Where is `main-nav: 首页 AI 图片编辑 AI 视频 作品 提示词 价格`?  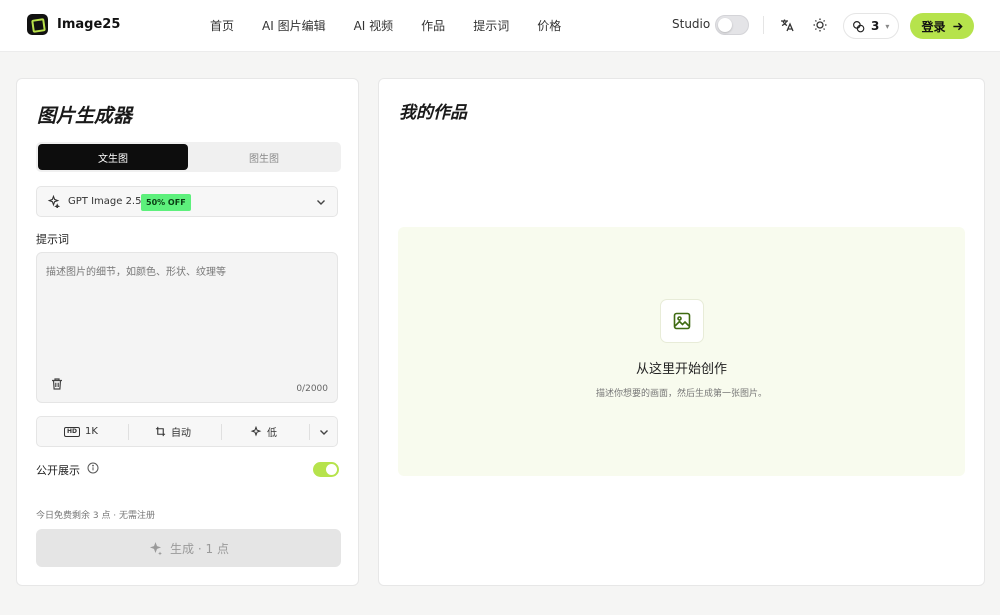
main-nav: 首页 AI 图片编辑 AI 视频 作品 提示词 价格 is located at coordinates (399, 25).